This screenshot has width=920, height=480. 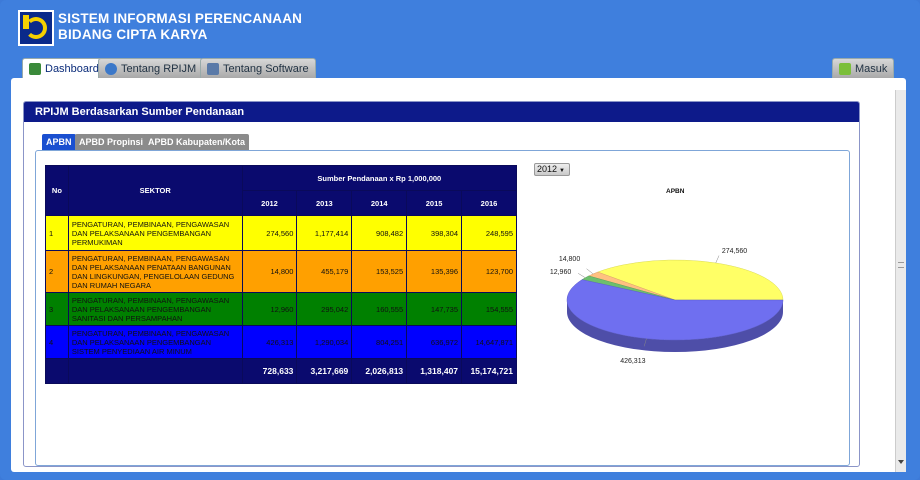 I want to click on subtab-apbn: APBN, so click(x=59, y=142).